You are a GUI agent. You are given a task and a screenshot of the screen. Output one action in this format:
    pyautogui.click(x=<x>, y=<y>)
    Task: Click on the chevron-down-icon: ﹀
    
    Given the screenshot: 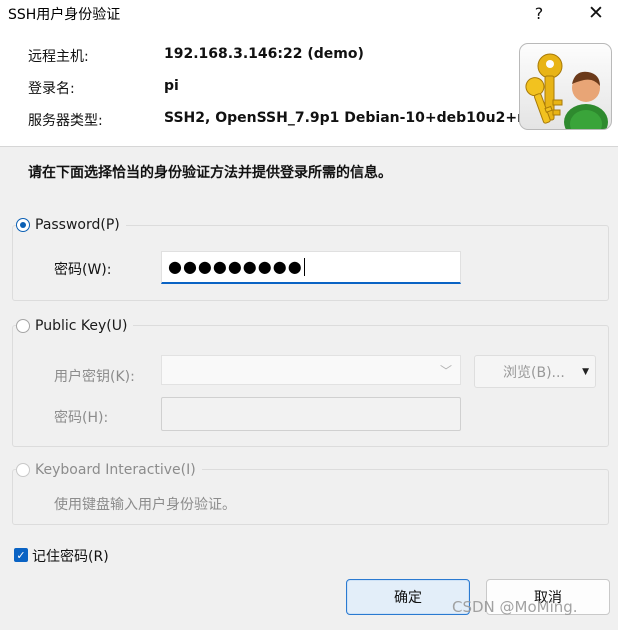 What is the action you would take?
    pyautogui.click(x=445, y=371)
    